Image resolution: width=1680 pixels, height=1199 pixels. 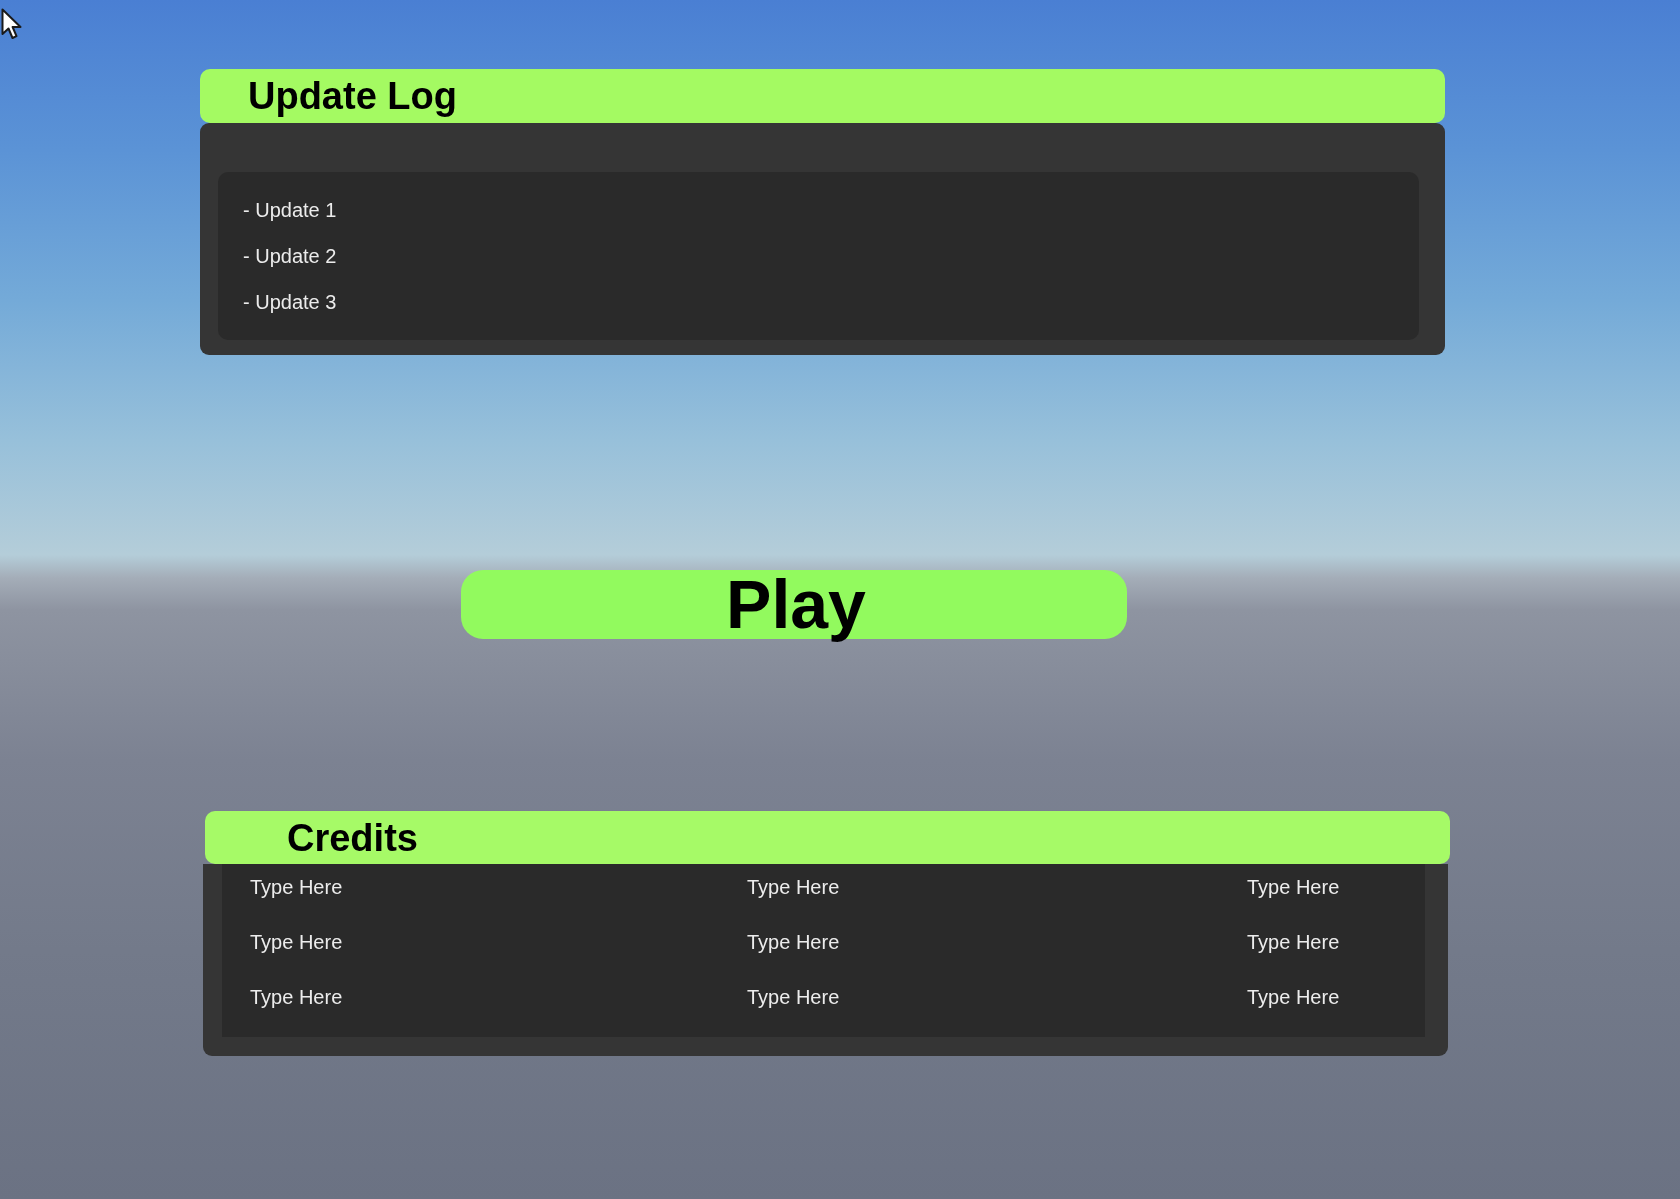 I want to click on update-entry: - Update 2, so click(x=290, y=256).